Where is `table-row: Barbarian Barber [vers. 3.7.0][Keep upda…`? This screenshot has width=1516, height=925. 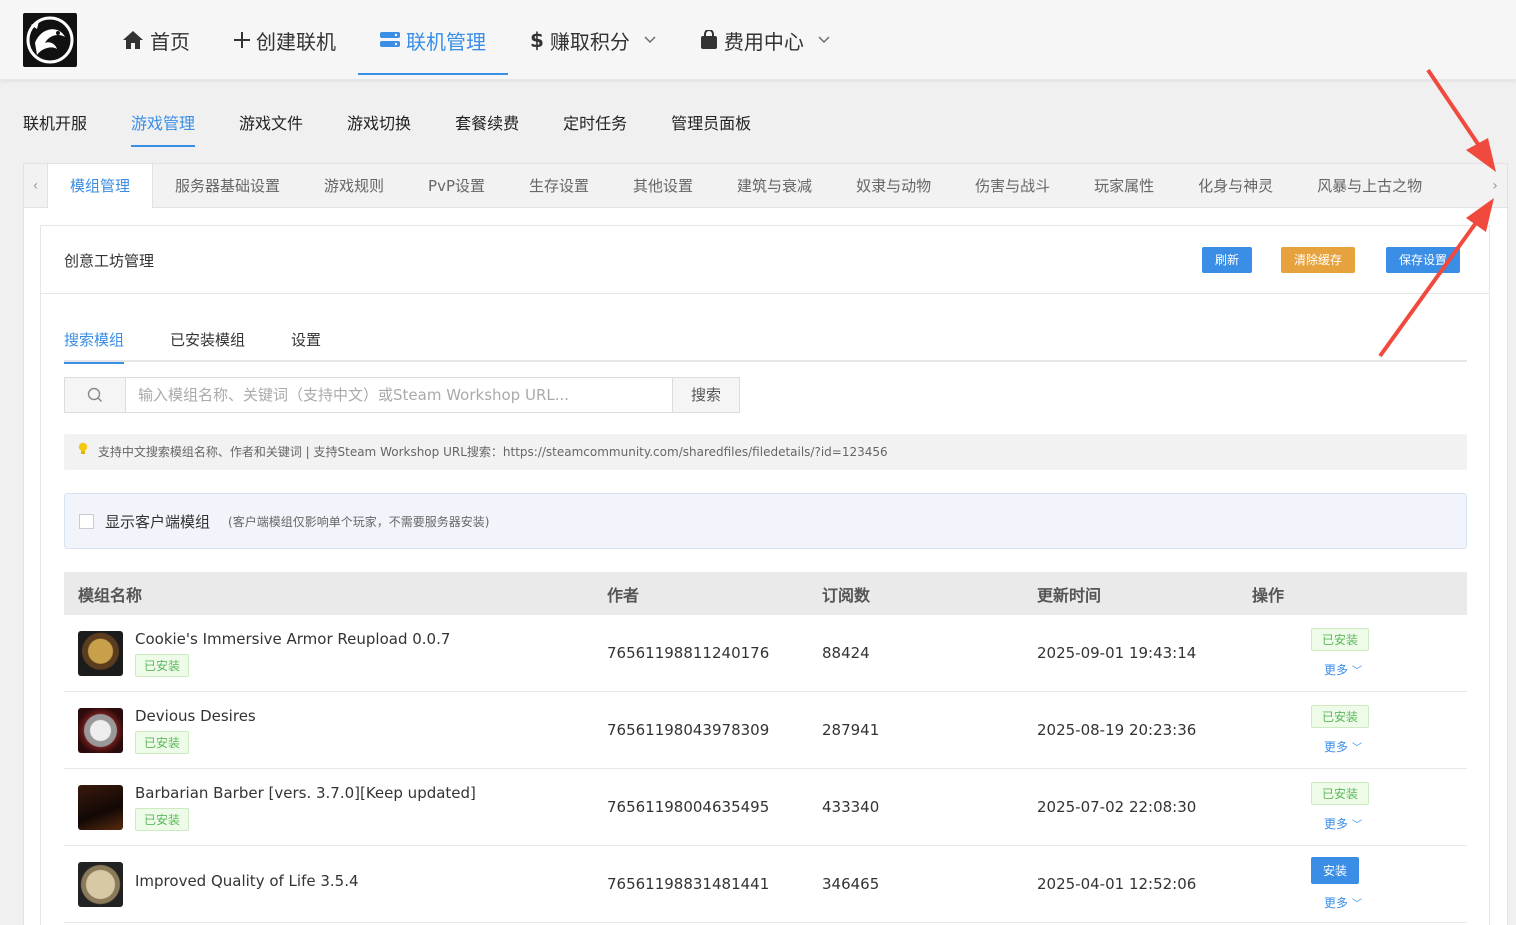 table-row: Barbarian Barber [vers. 3.7.0][Keep upda… is located at coordinates (765, 807).